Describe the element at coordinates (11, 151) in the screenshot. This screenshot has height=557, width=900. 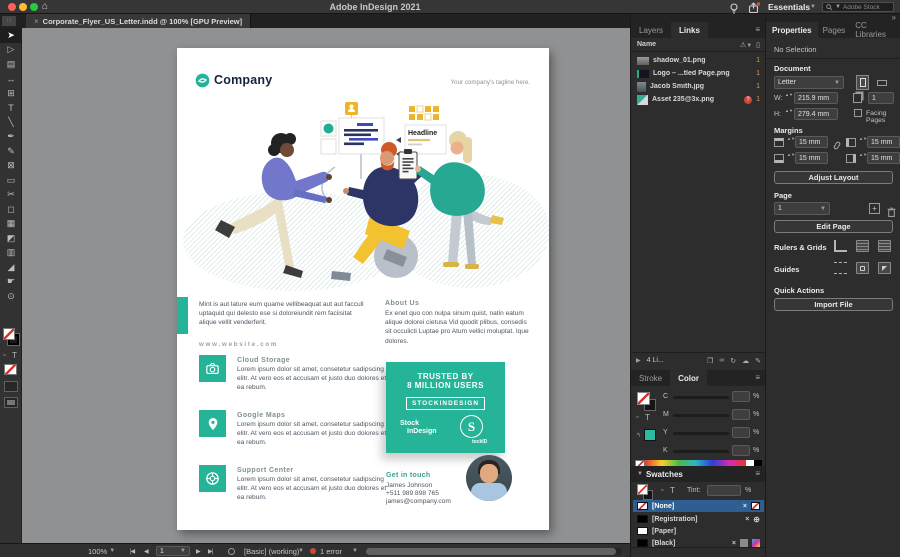
I see `pencil-tool: ✎` at that location.